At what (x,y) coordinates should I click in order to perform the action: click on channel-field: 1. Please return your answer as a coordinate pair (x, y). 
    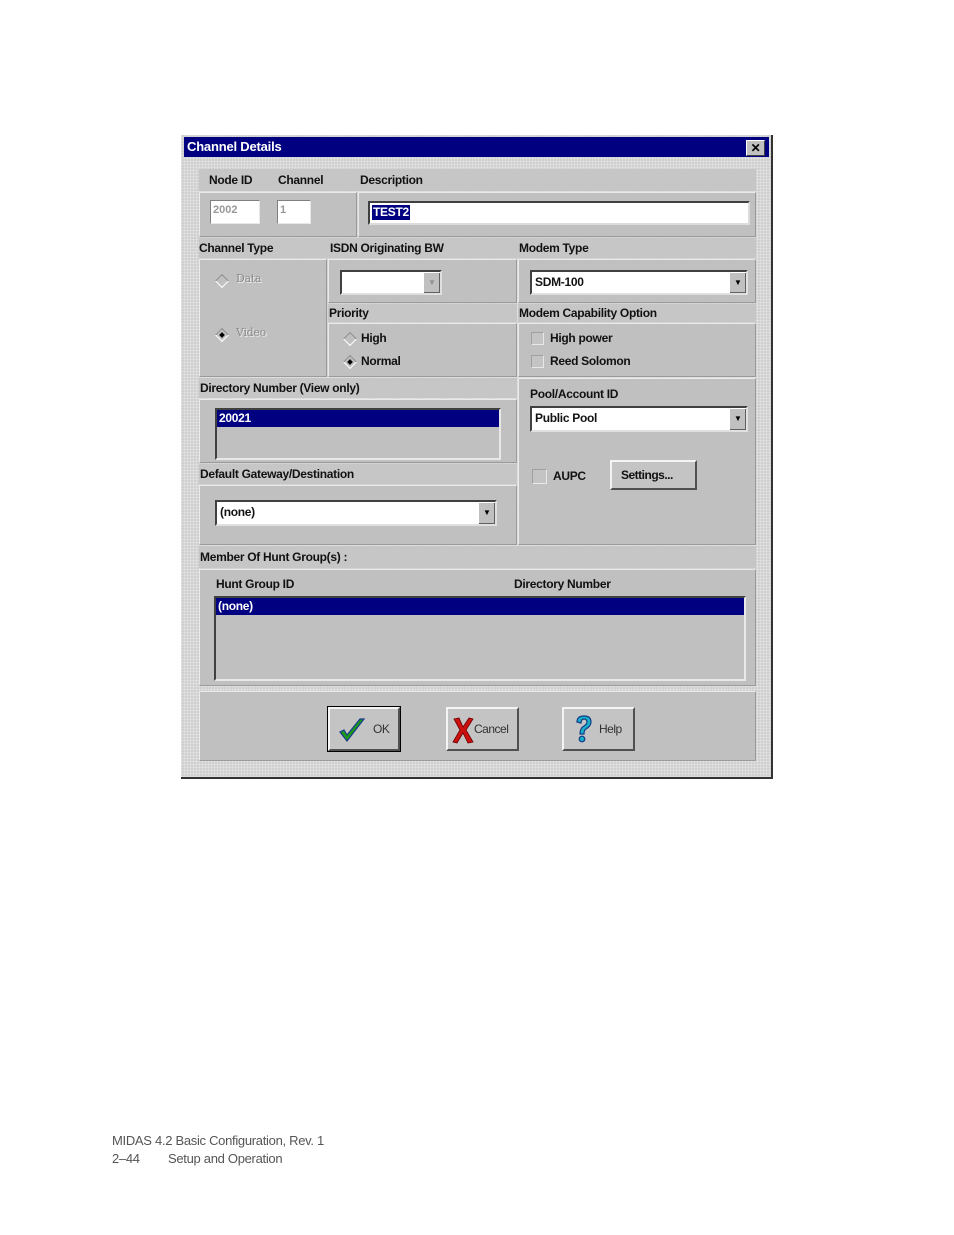
    Looking at the image, I should click on (294, 212).